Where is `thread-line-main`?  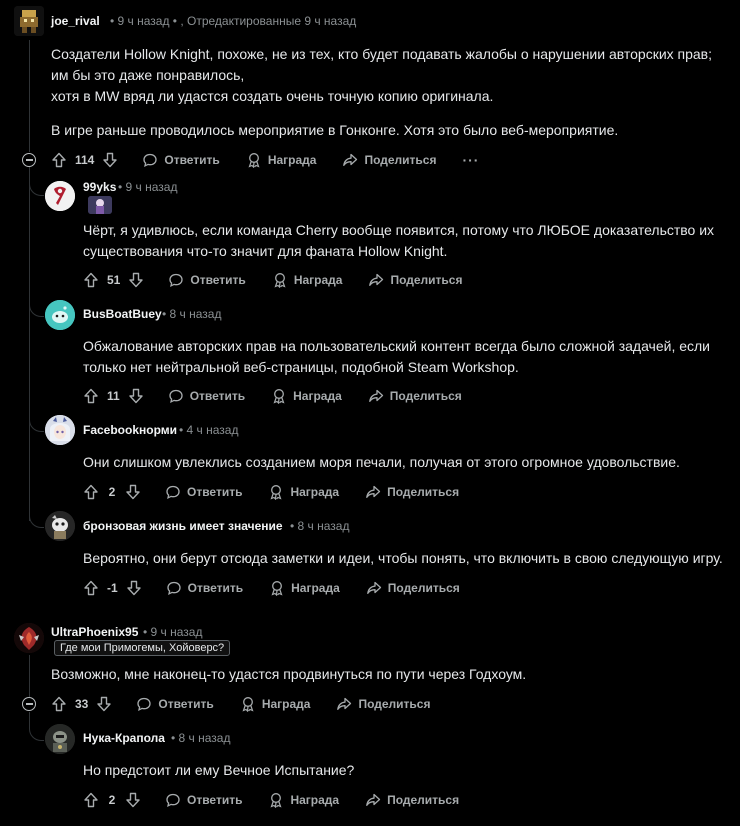
thread-line-main is located at coordinates (29, 96).